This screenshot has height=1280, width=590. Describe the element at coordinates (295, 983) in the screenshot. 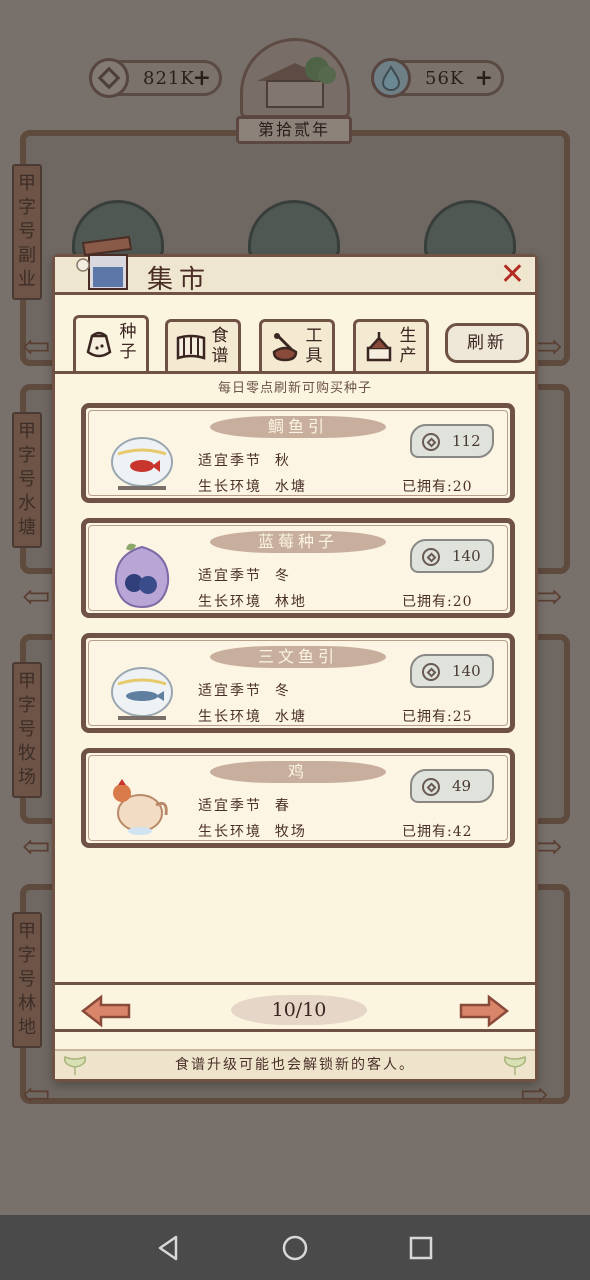

I see `pager-divider` at that location.